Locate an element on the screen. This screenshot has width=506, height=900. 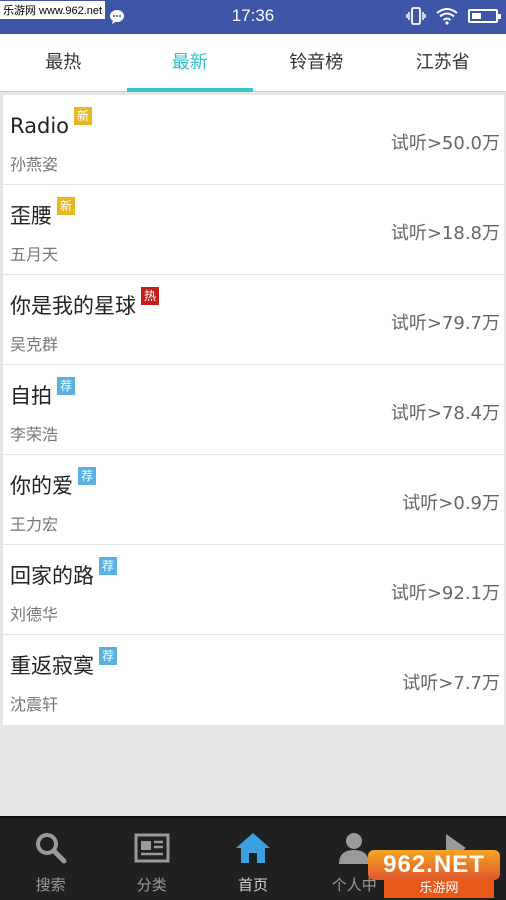
nav-label: 搜索 is located at coordinates (50, 885).